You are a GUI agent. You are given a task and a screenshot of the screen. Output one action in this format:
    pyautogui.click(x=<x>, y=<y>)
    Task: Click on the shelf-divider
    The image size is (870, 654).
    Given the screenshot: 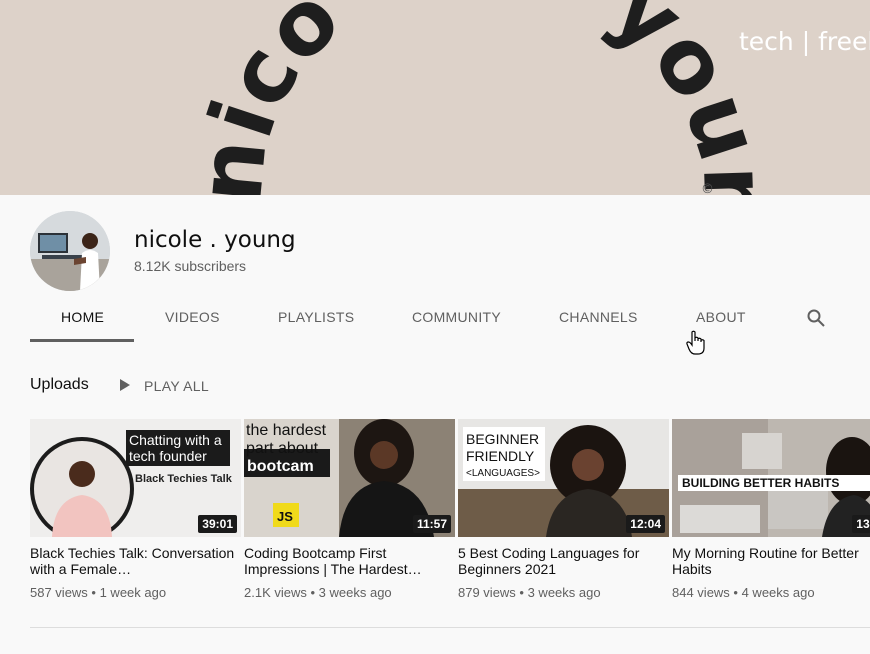 What is the action you would take?
    pyautogui.click(x=450, y=627)
    